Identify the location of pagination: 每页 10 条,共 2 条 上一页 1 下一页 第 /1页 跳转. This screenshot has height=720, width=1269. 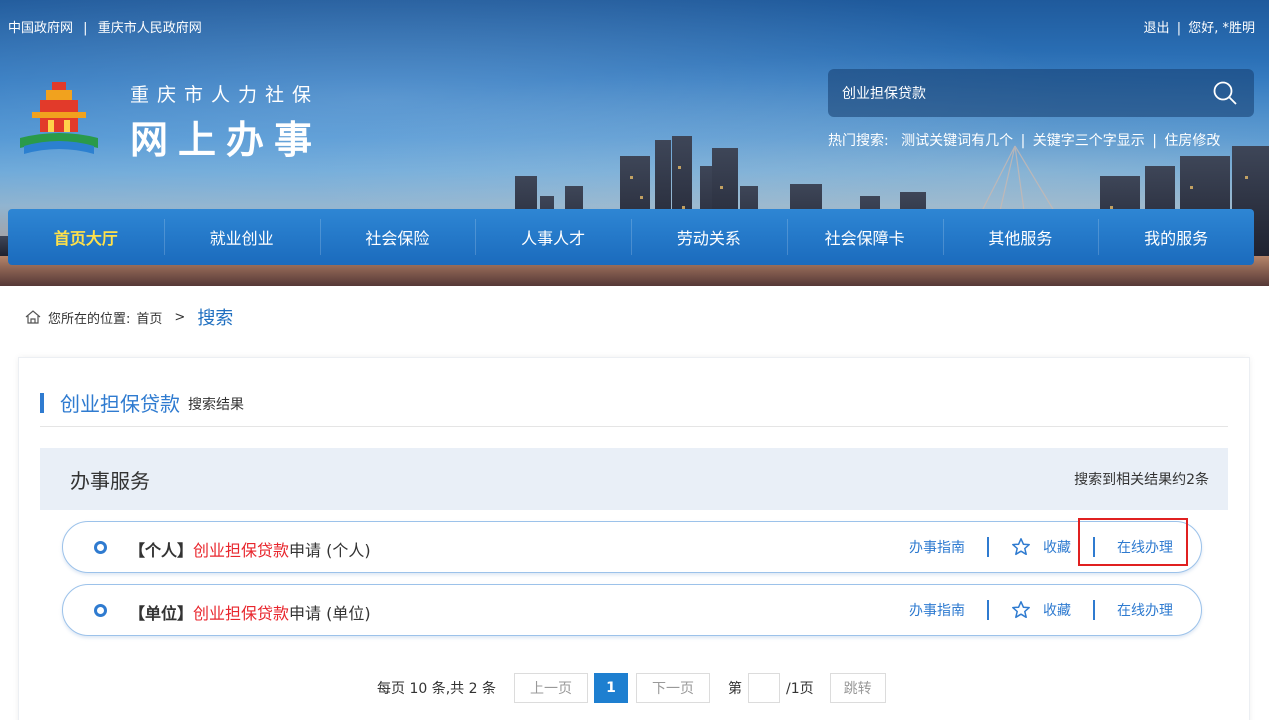
(631, 688).